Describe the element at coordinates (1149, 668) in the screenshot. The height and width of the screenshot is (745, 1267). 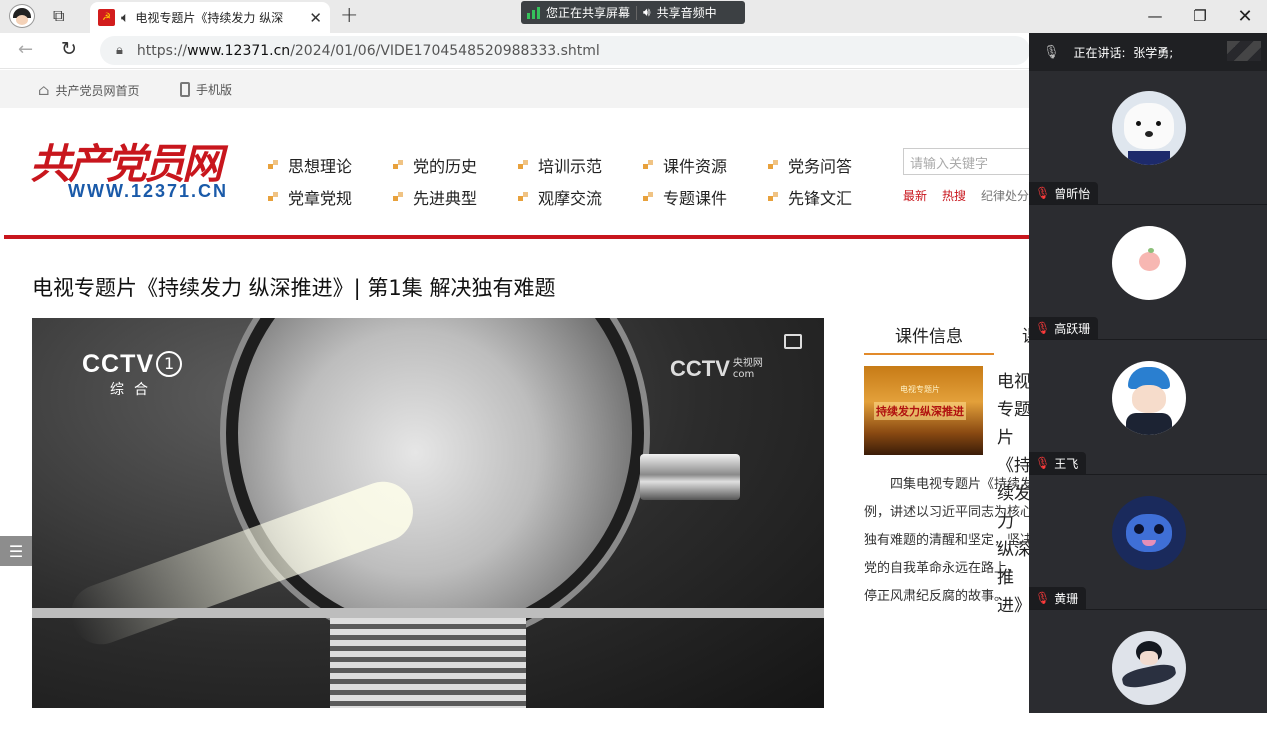
I see `anime-avatar` at that location.